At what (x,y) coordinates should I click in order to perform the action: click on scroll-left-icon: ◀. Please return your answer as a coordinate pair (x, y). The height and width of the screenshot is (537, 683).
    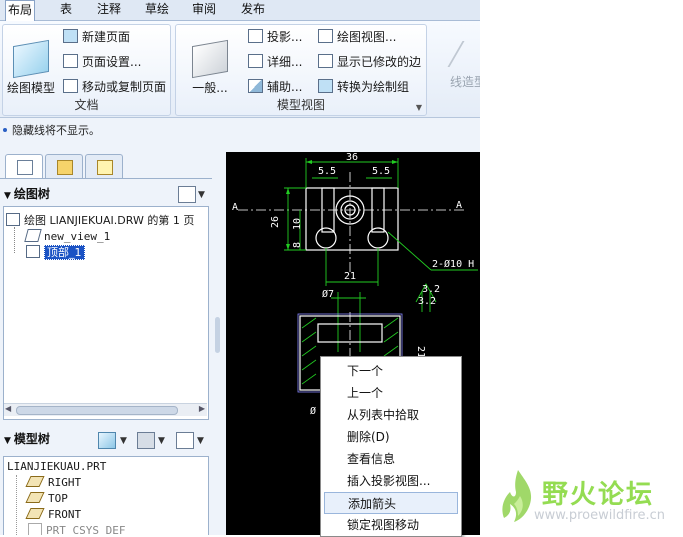
    Looking at the image, I should click on (8, 408).